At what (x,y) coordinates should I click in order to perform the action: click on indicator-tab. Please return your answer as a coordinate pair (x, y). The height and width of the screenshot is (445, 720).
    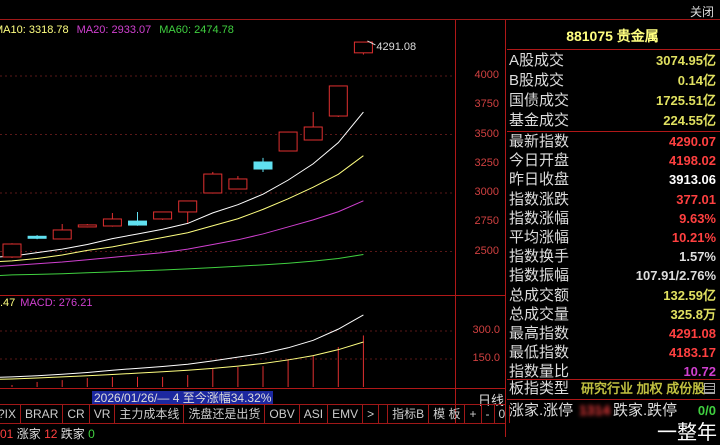
    Looking at the image, I should click on (384, 414).